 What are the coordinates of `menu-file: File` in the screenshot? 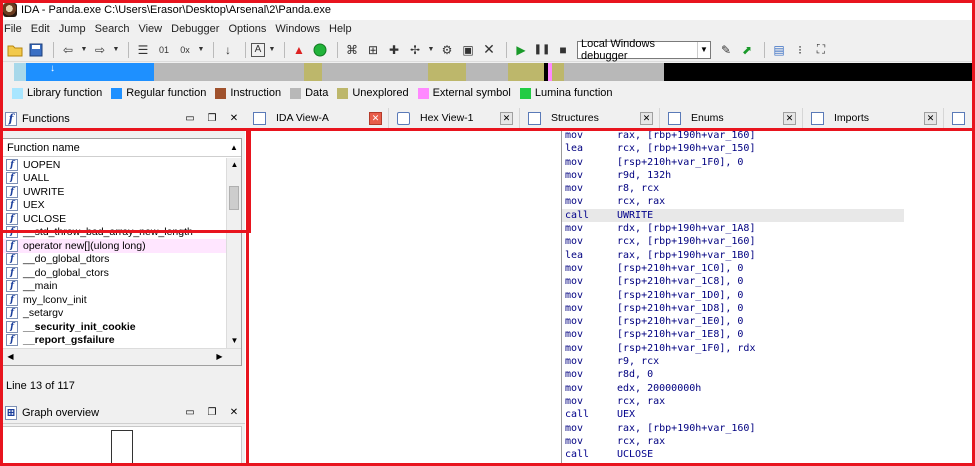 It's located at (13, 29).